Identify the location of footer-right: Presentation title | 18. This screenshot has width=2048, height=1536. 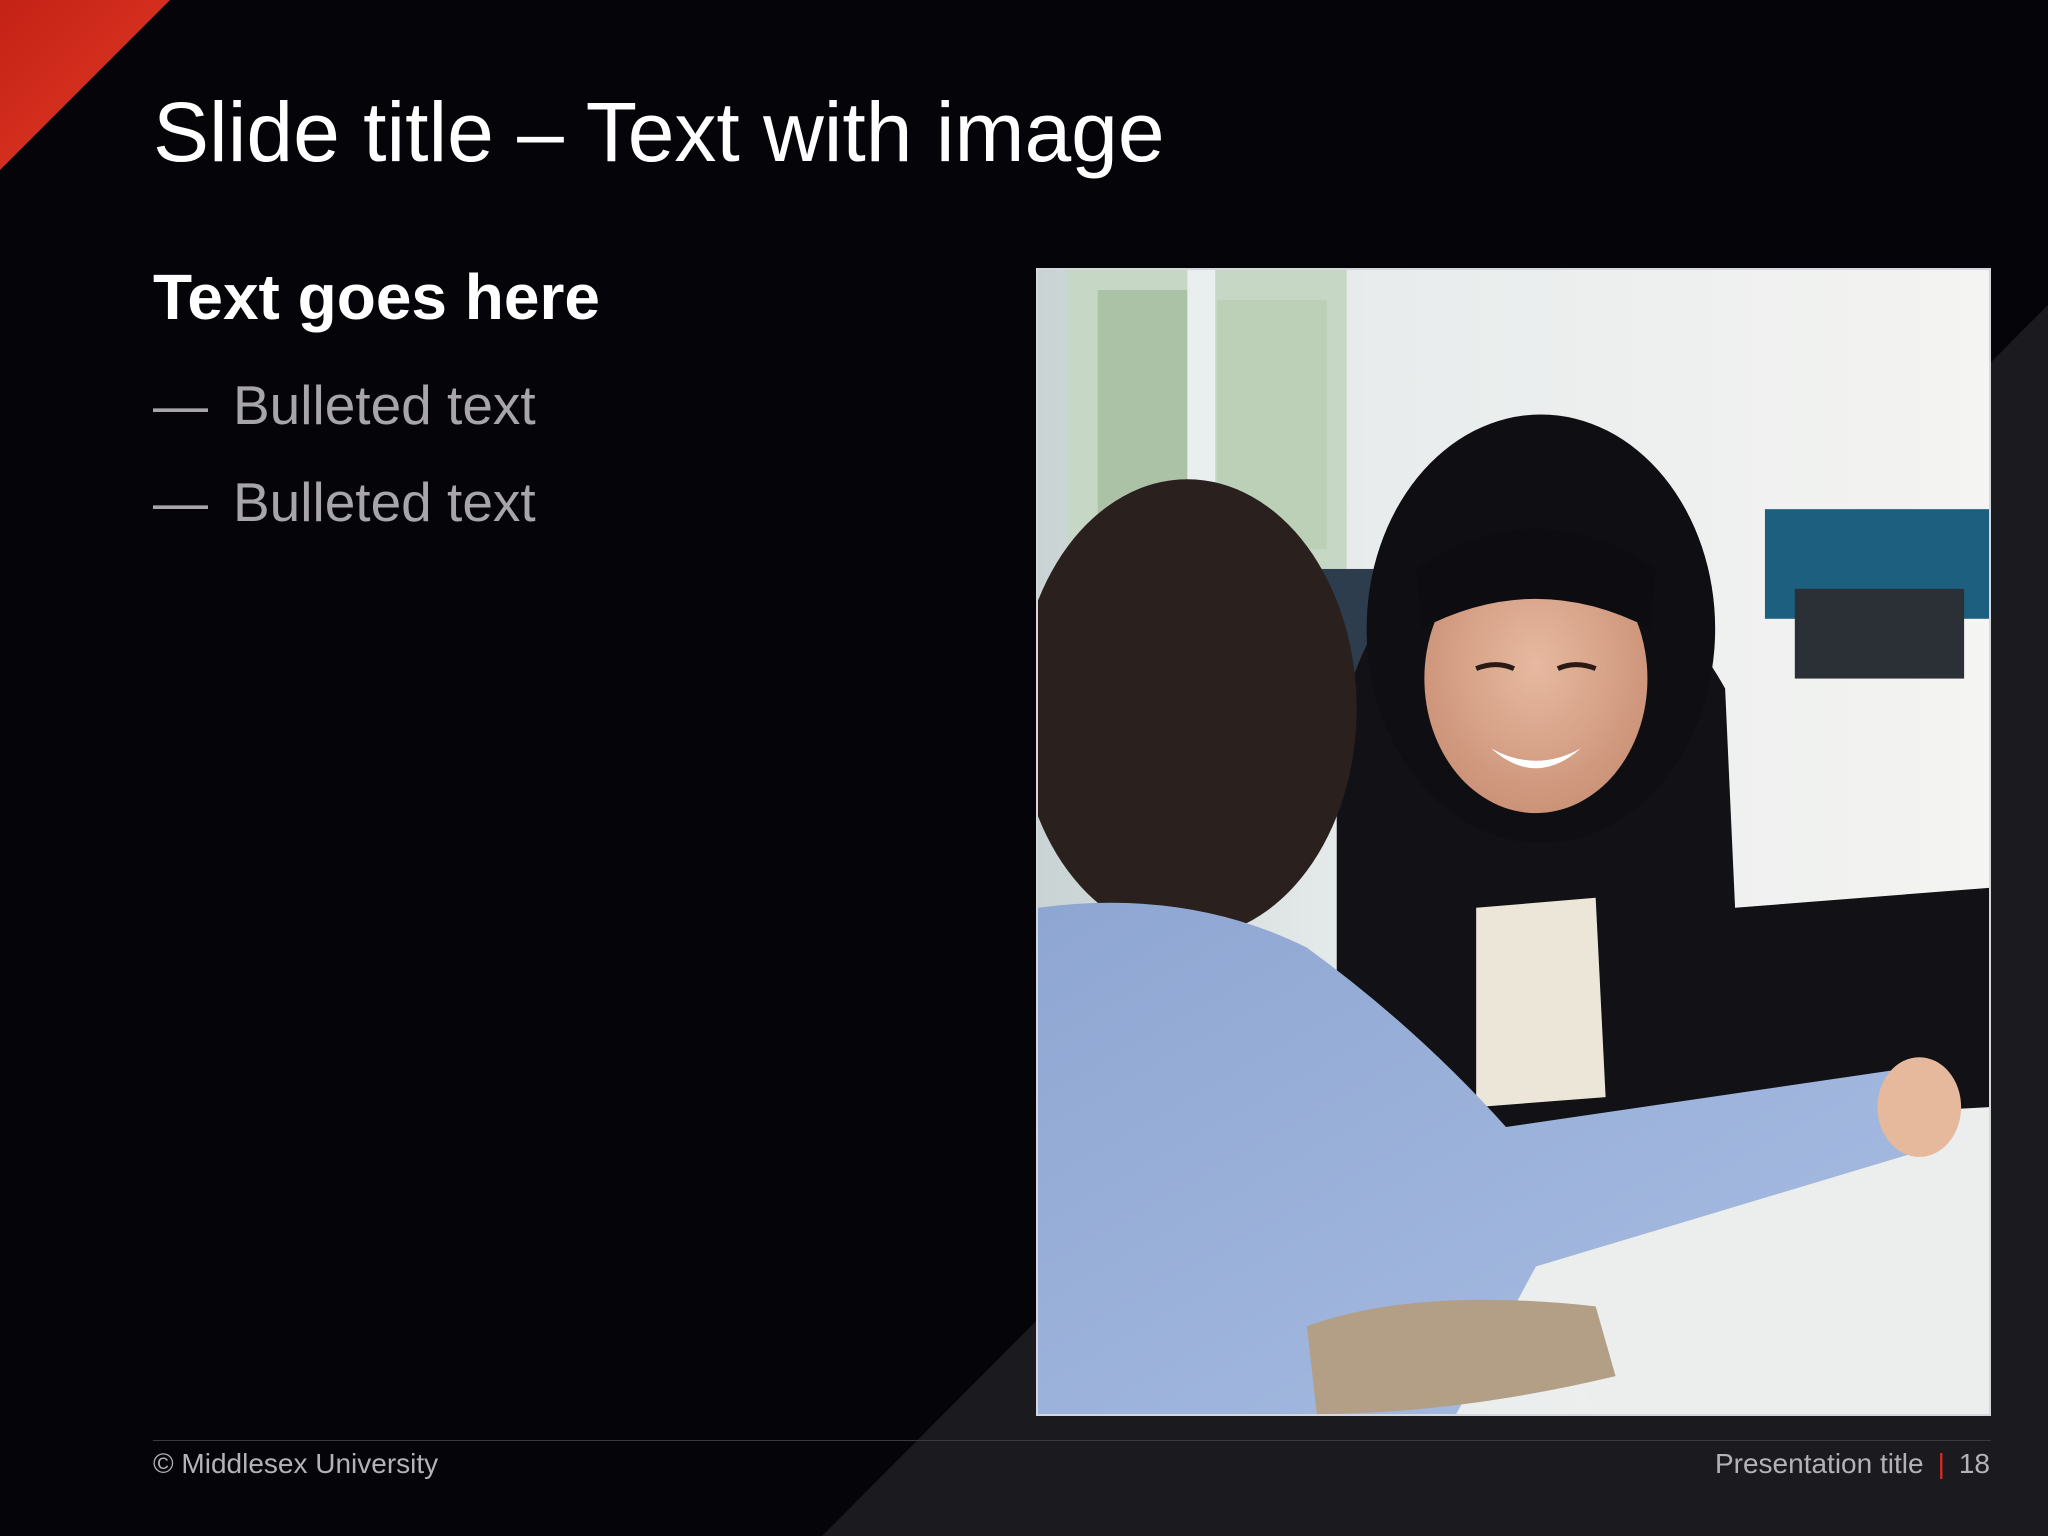
(1852, 1464).